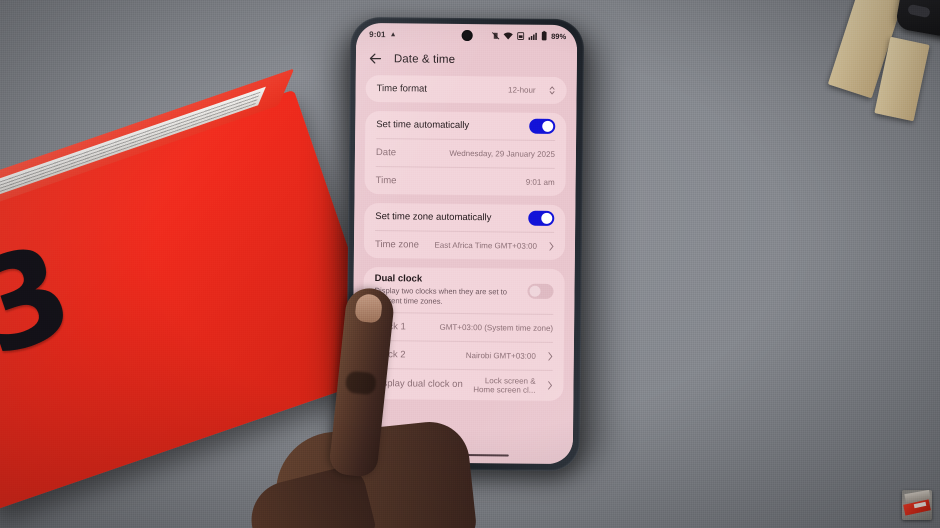  Describe the element at coordinates (375, 58) in the screenshot. I see `back-arrow-icon` at that location.